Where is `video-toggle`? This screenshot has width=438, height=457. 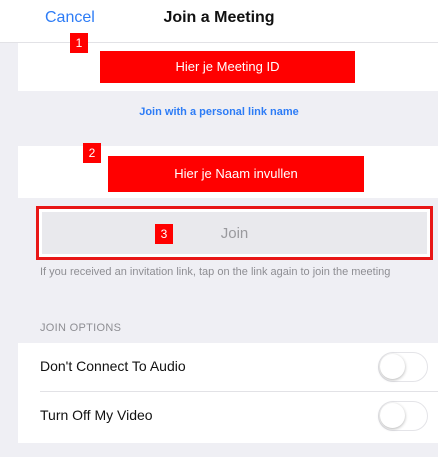 video-toggle is located at coordinates (403, 416).